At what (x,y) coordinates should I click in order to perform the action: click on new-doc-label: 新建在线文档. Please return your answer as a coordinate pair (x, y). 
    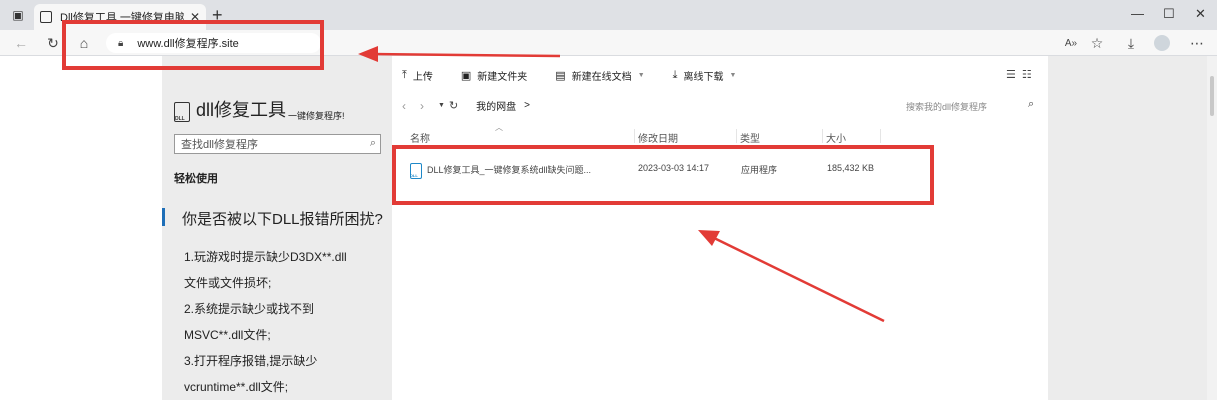
    Looking at the image, I should click on (601, 77).